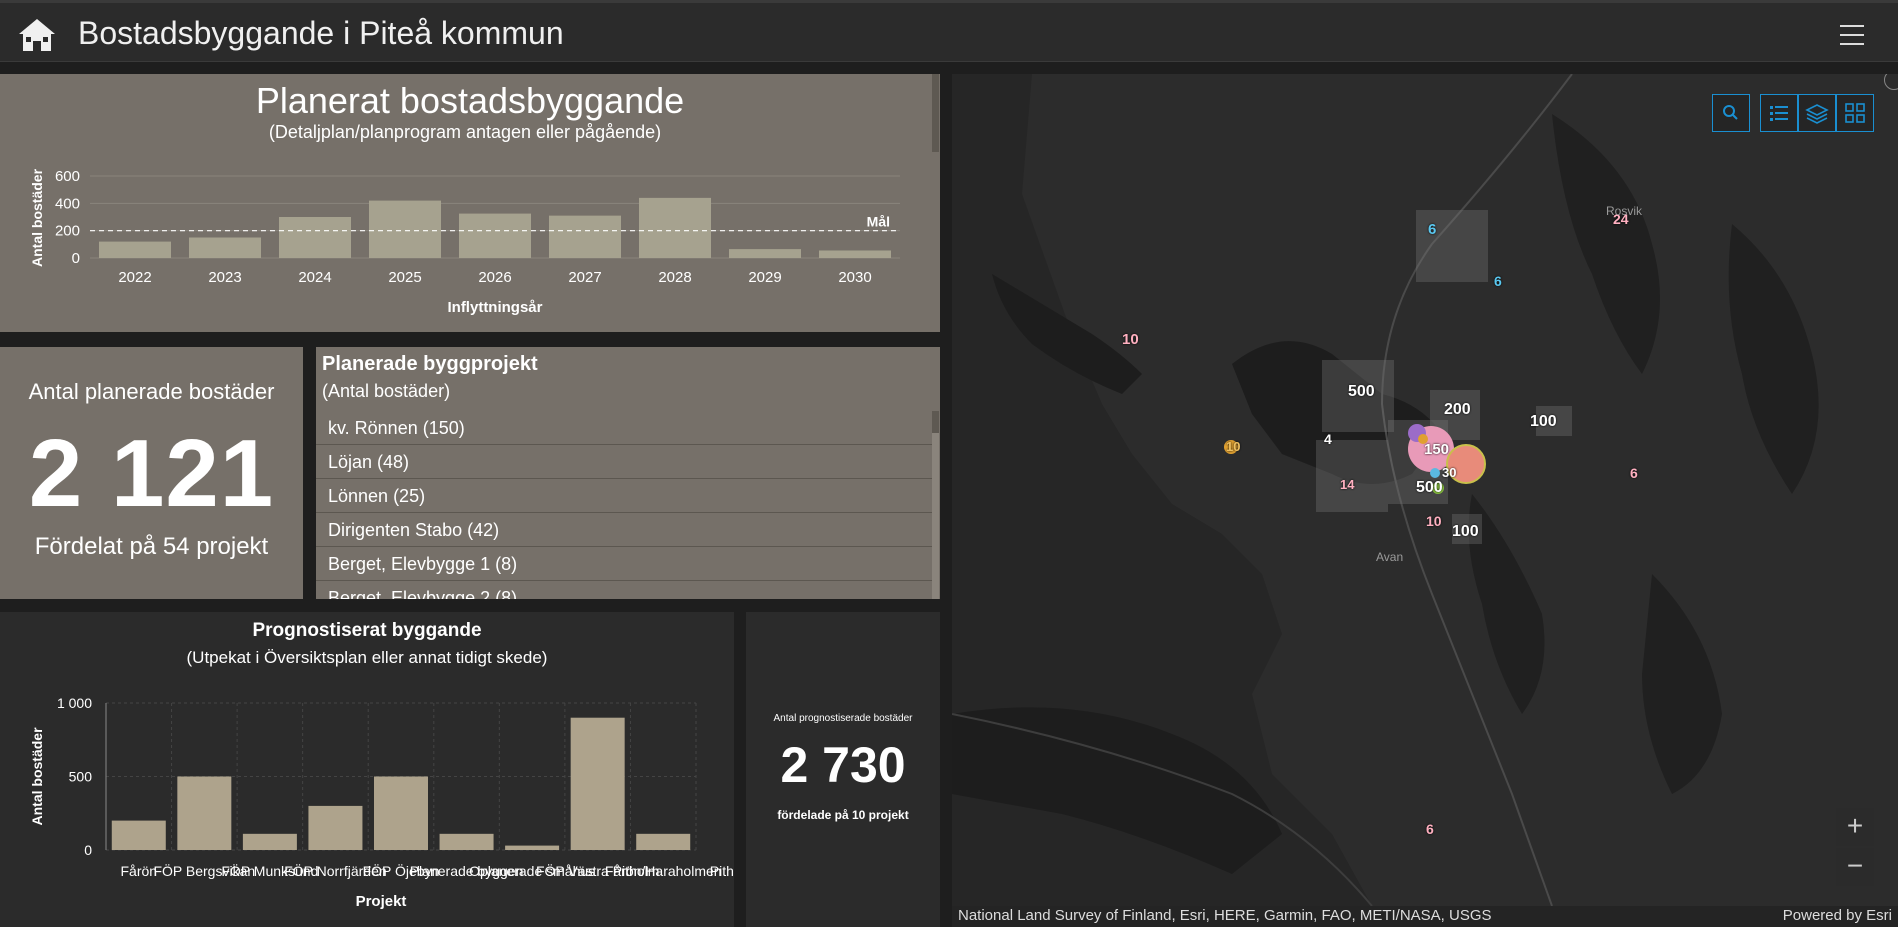 The image size is (1898, 927). Describe the element at coordinates (843, 815) in the screenshot. I see `forecast-count-sub: fördelade på 10 projekt` at that location.